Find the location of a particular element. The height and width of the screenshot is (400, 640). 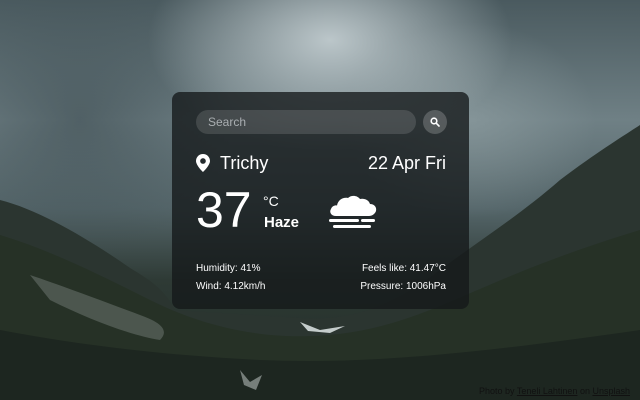

temperature-unit: °C is located at coordinates (271, 201).